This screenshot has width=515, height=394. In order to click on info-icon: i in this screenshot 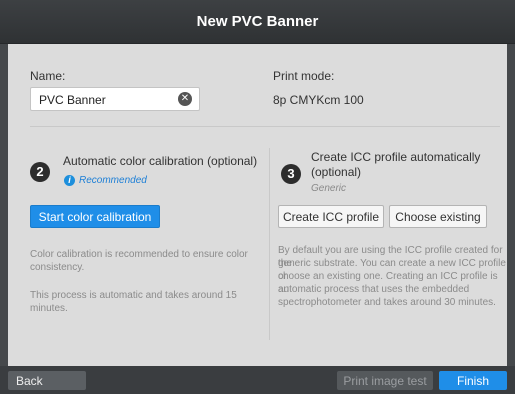, I will do `click(69, 180)`.